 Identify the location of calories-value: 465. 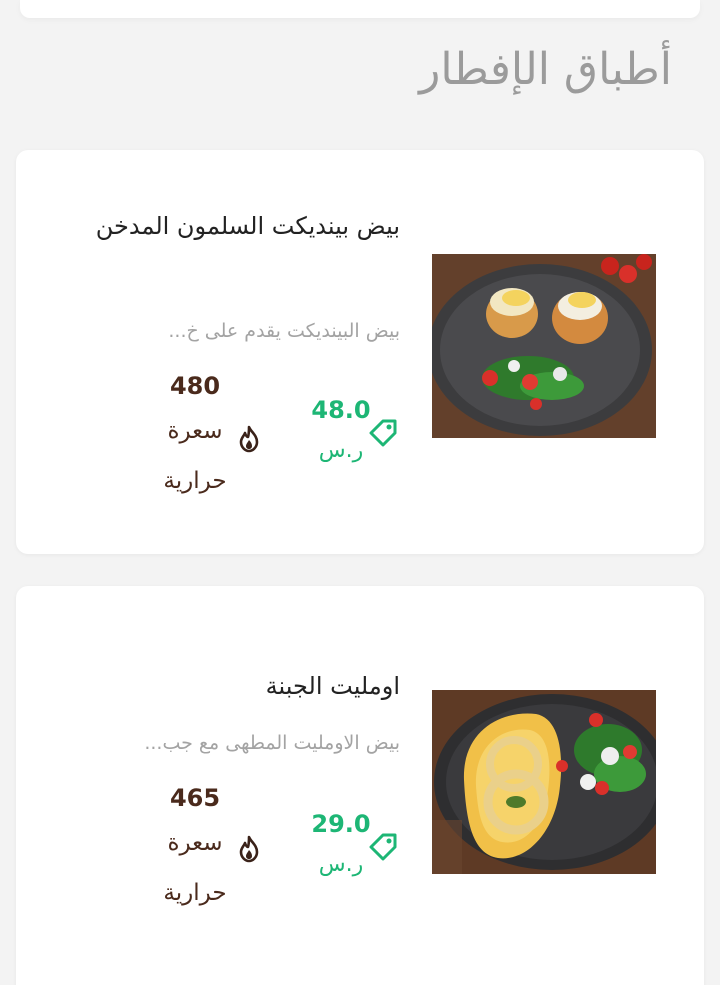
(195, 798).